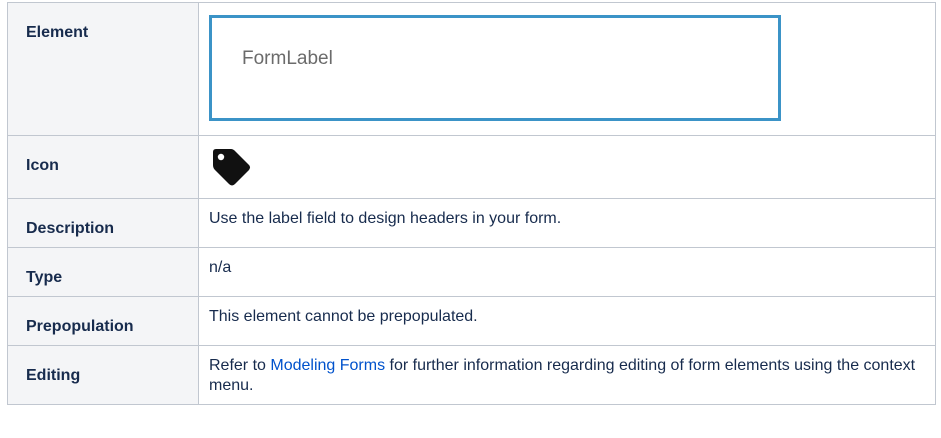 The image size is (941, 438). What do you see at coordinates (343, 316) in the screenshot?
I see `prepopulation-text: This element cannot be prepopulated.` at bounding box center [343, 316].